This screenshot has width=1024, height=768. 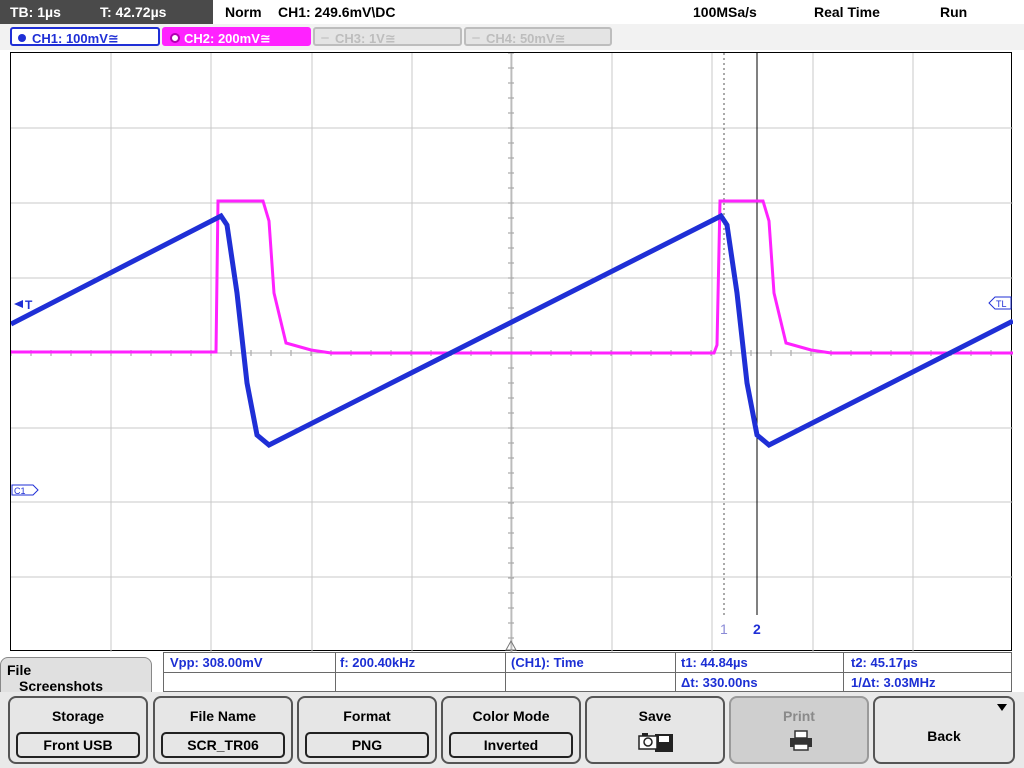 What do you see at coordinates (511, 745) in the screenshot?
I see `color-mode-value: Inverted` at bounding box center [511, 745].